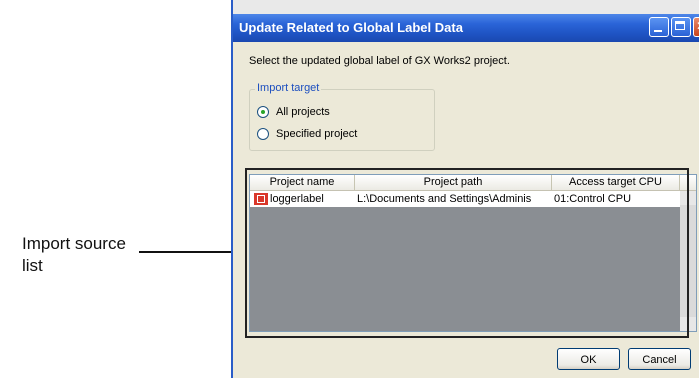  Describe the element at coordinates (466, 7) in the screenshot. I see `window-top-edge` at that location.